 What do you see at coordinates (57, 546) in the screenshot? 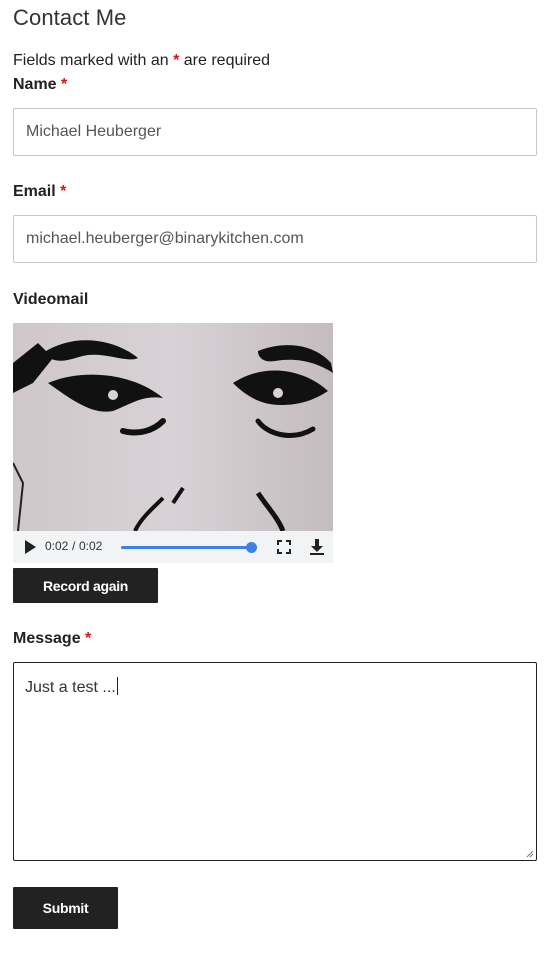
I see `video-current-time: 0:02` at bounding box center [57, 546].